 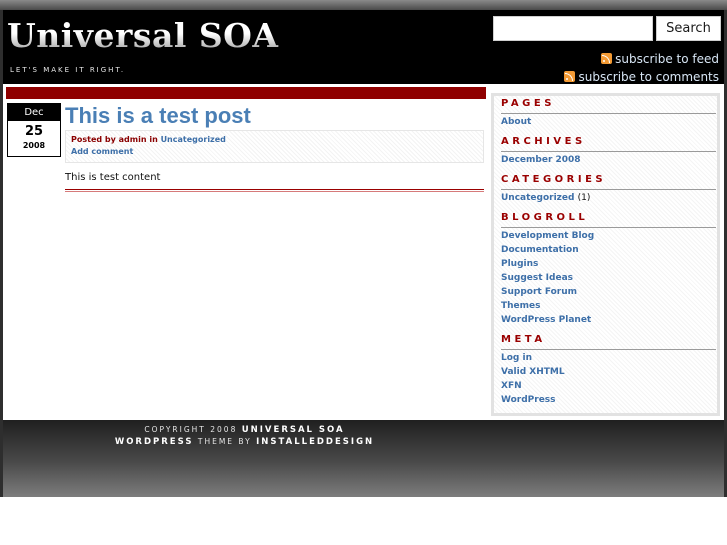 I want to click on sidebar-item-documentation: Documentation, so click(x=540, y=250).